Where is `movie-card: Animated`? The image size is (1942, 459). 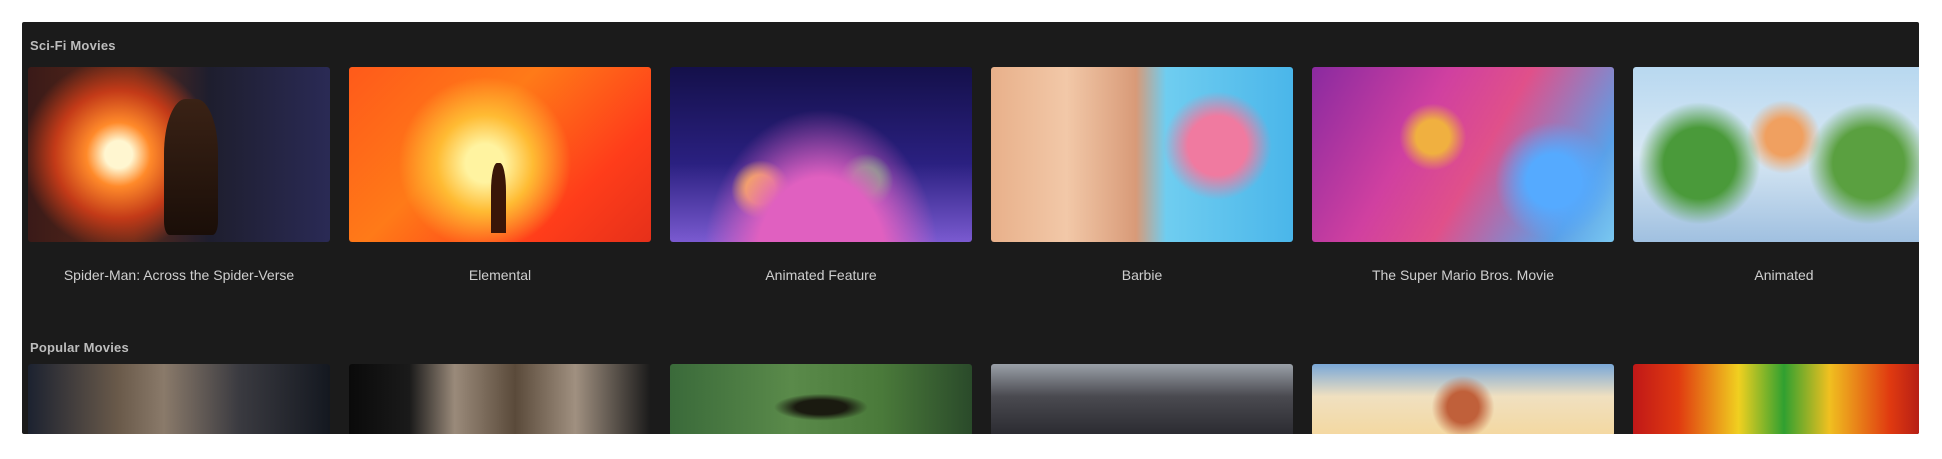 movie-card: Animated is located at coordinates (1776, 175).